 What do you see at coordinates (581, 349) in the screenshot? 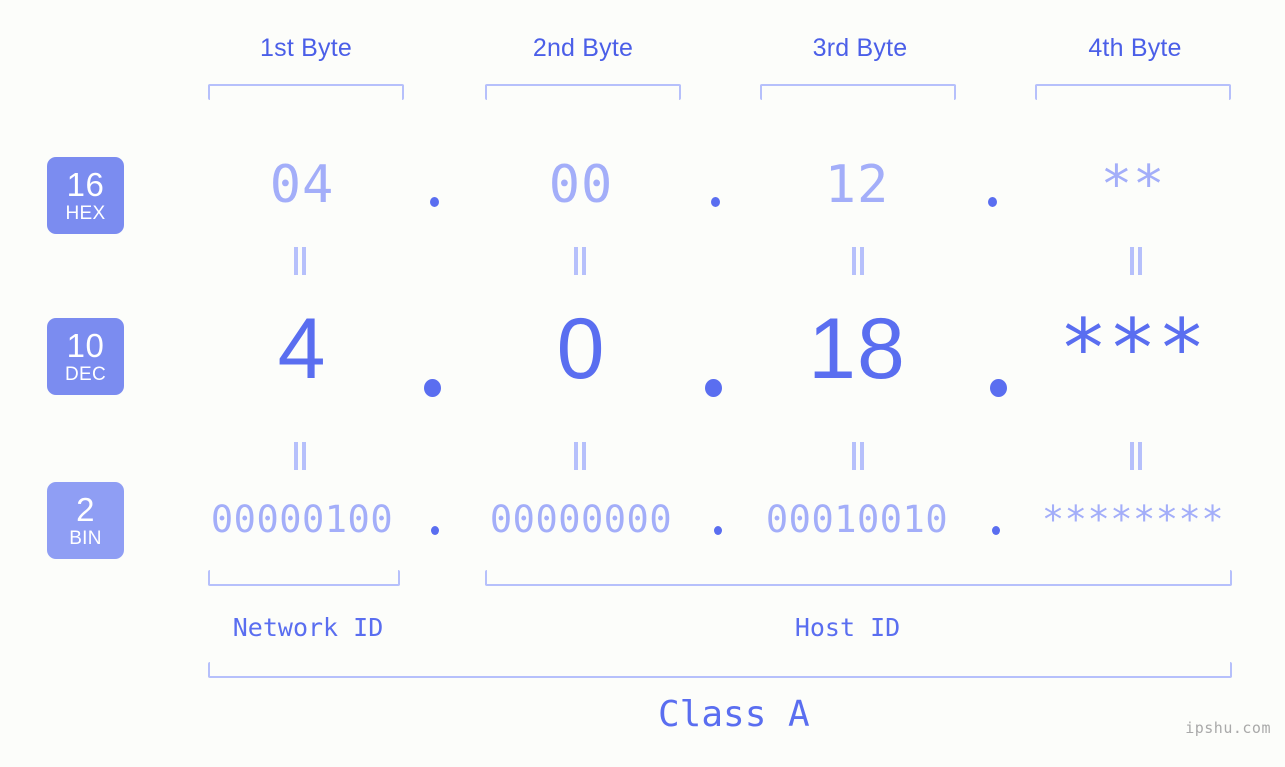
I see `dec-byte-2: 0` at bounding box center [581, 349].